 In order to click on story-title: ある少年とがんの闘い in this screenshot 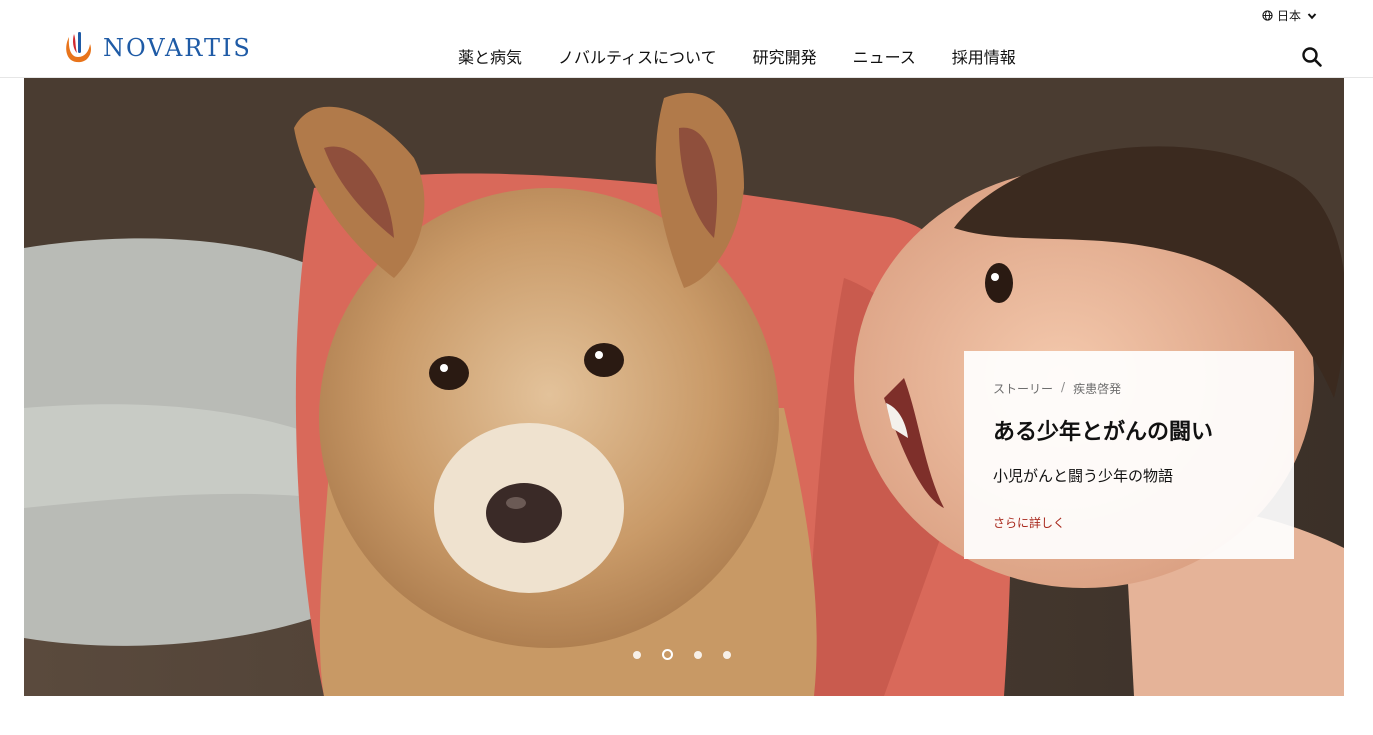, I will do `click(1103, 432)`.